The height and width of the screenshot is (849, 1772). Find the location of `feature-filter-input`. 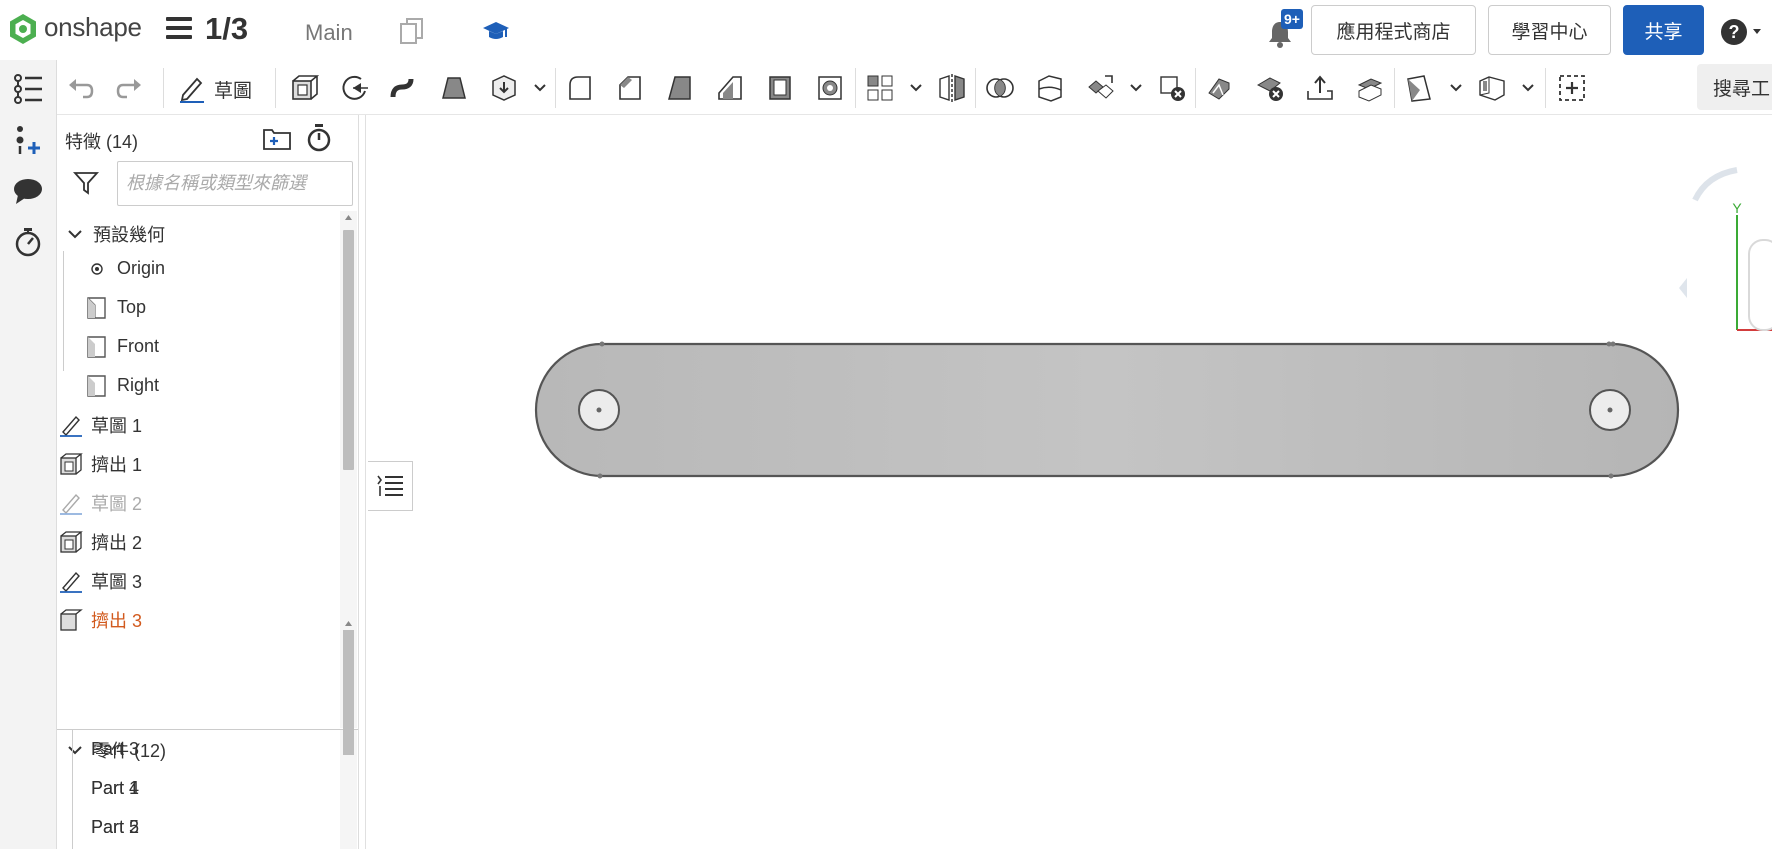

feature-filter-input is located at coordinates (235, 183).